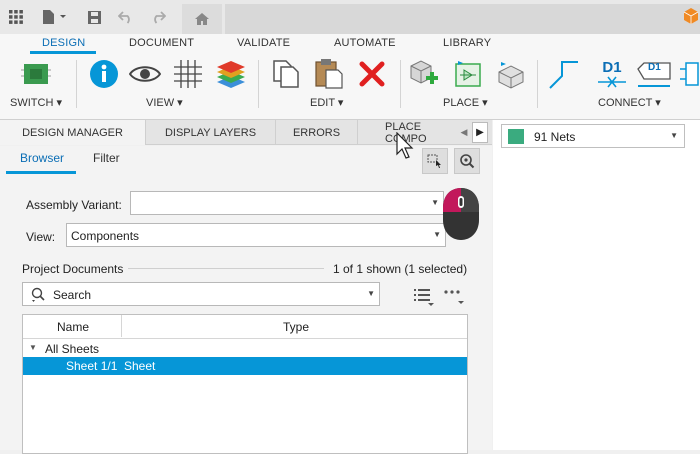 This screenshot has width=700, height=454. What do you see at coordinates (468, 74) in the screenshot?
I see `place-part-icon` at bounding box center [468, 74].